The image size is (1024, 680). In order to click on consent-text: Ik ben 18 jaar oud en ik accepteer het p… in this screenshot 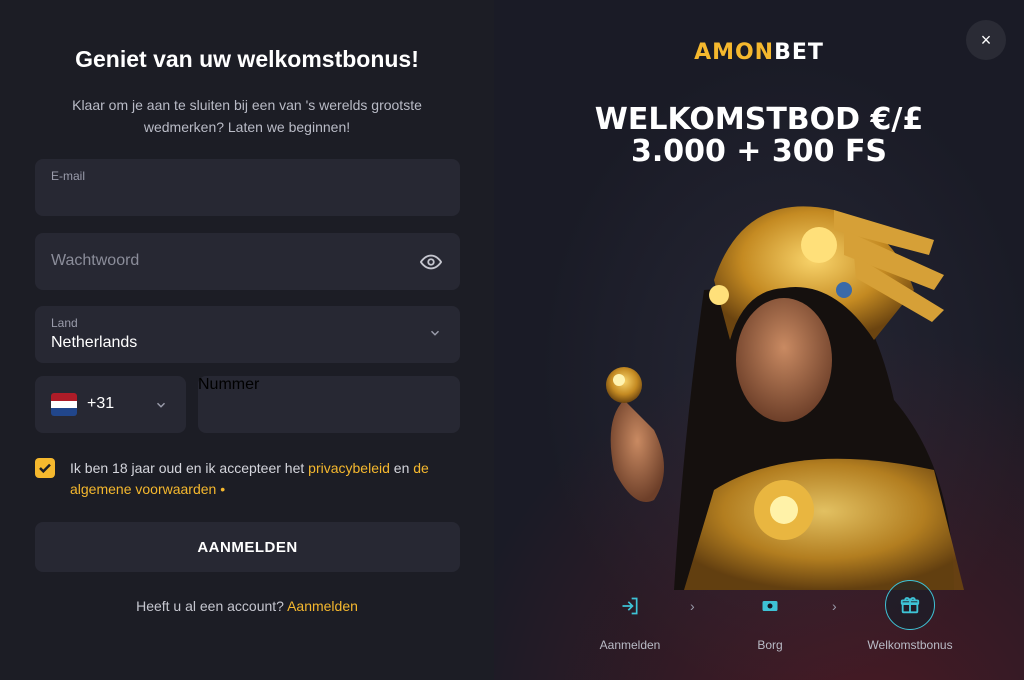, I will do `click(265, 479)`.